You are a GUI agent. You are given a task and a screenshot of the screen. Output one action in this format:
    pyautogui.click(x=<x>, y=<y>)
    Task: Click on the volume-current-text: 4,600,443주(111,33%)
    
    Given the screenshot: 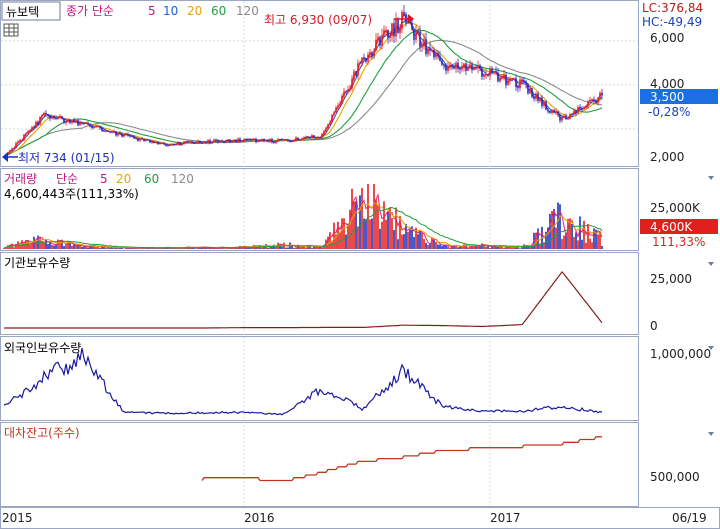 What is the action you would take?
    pyautogui.click(x=71, y=194)
    